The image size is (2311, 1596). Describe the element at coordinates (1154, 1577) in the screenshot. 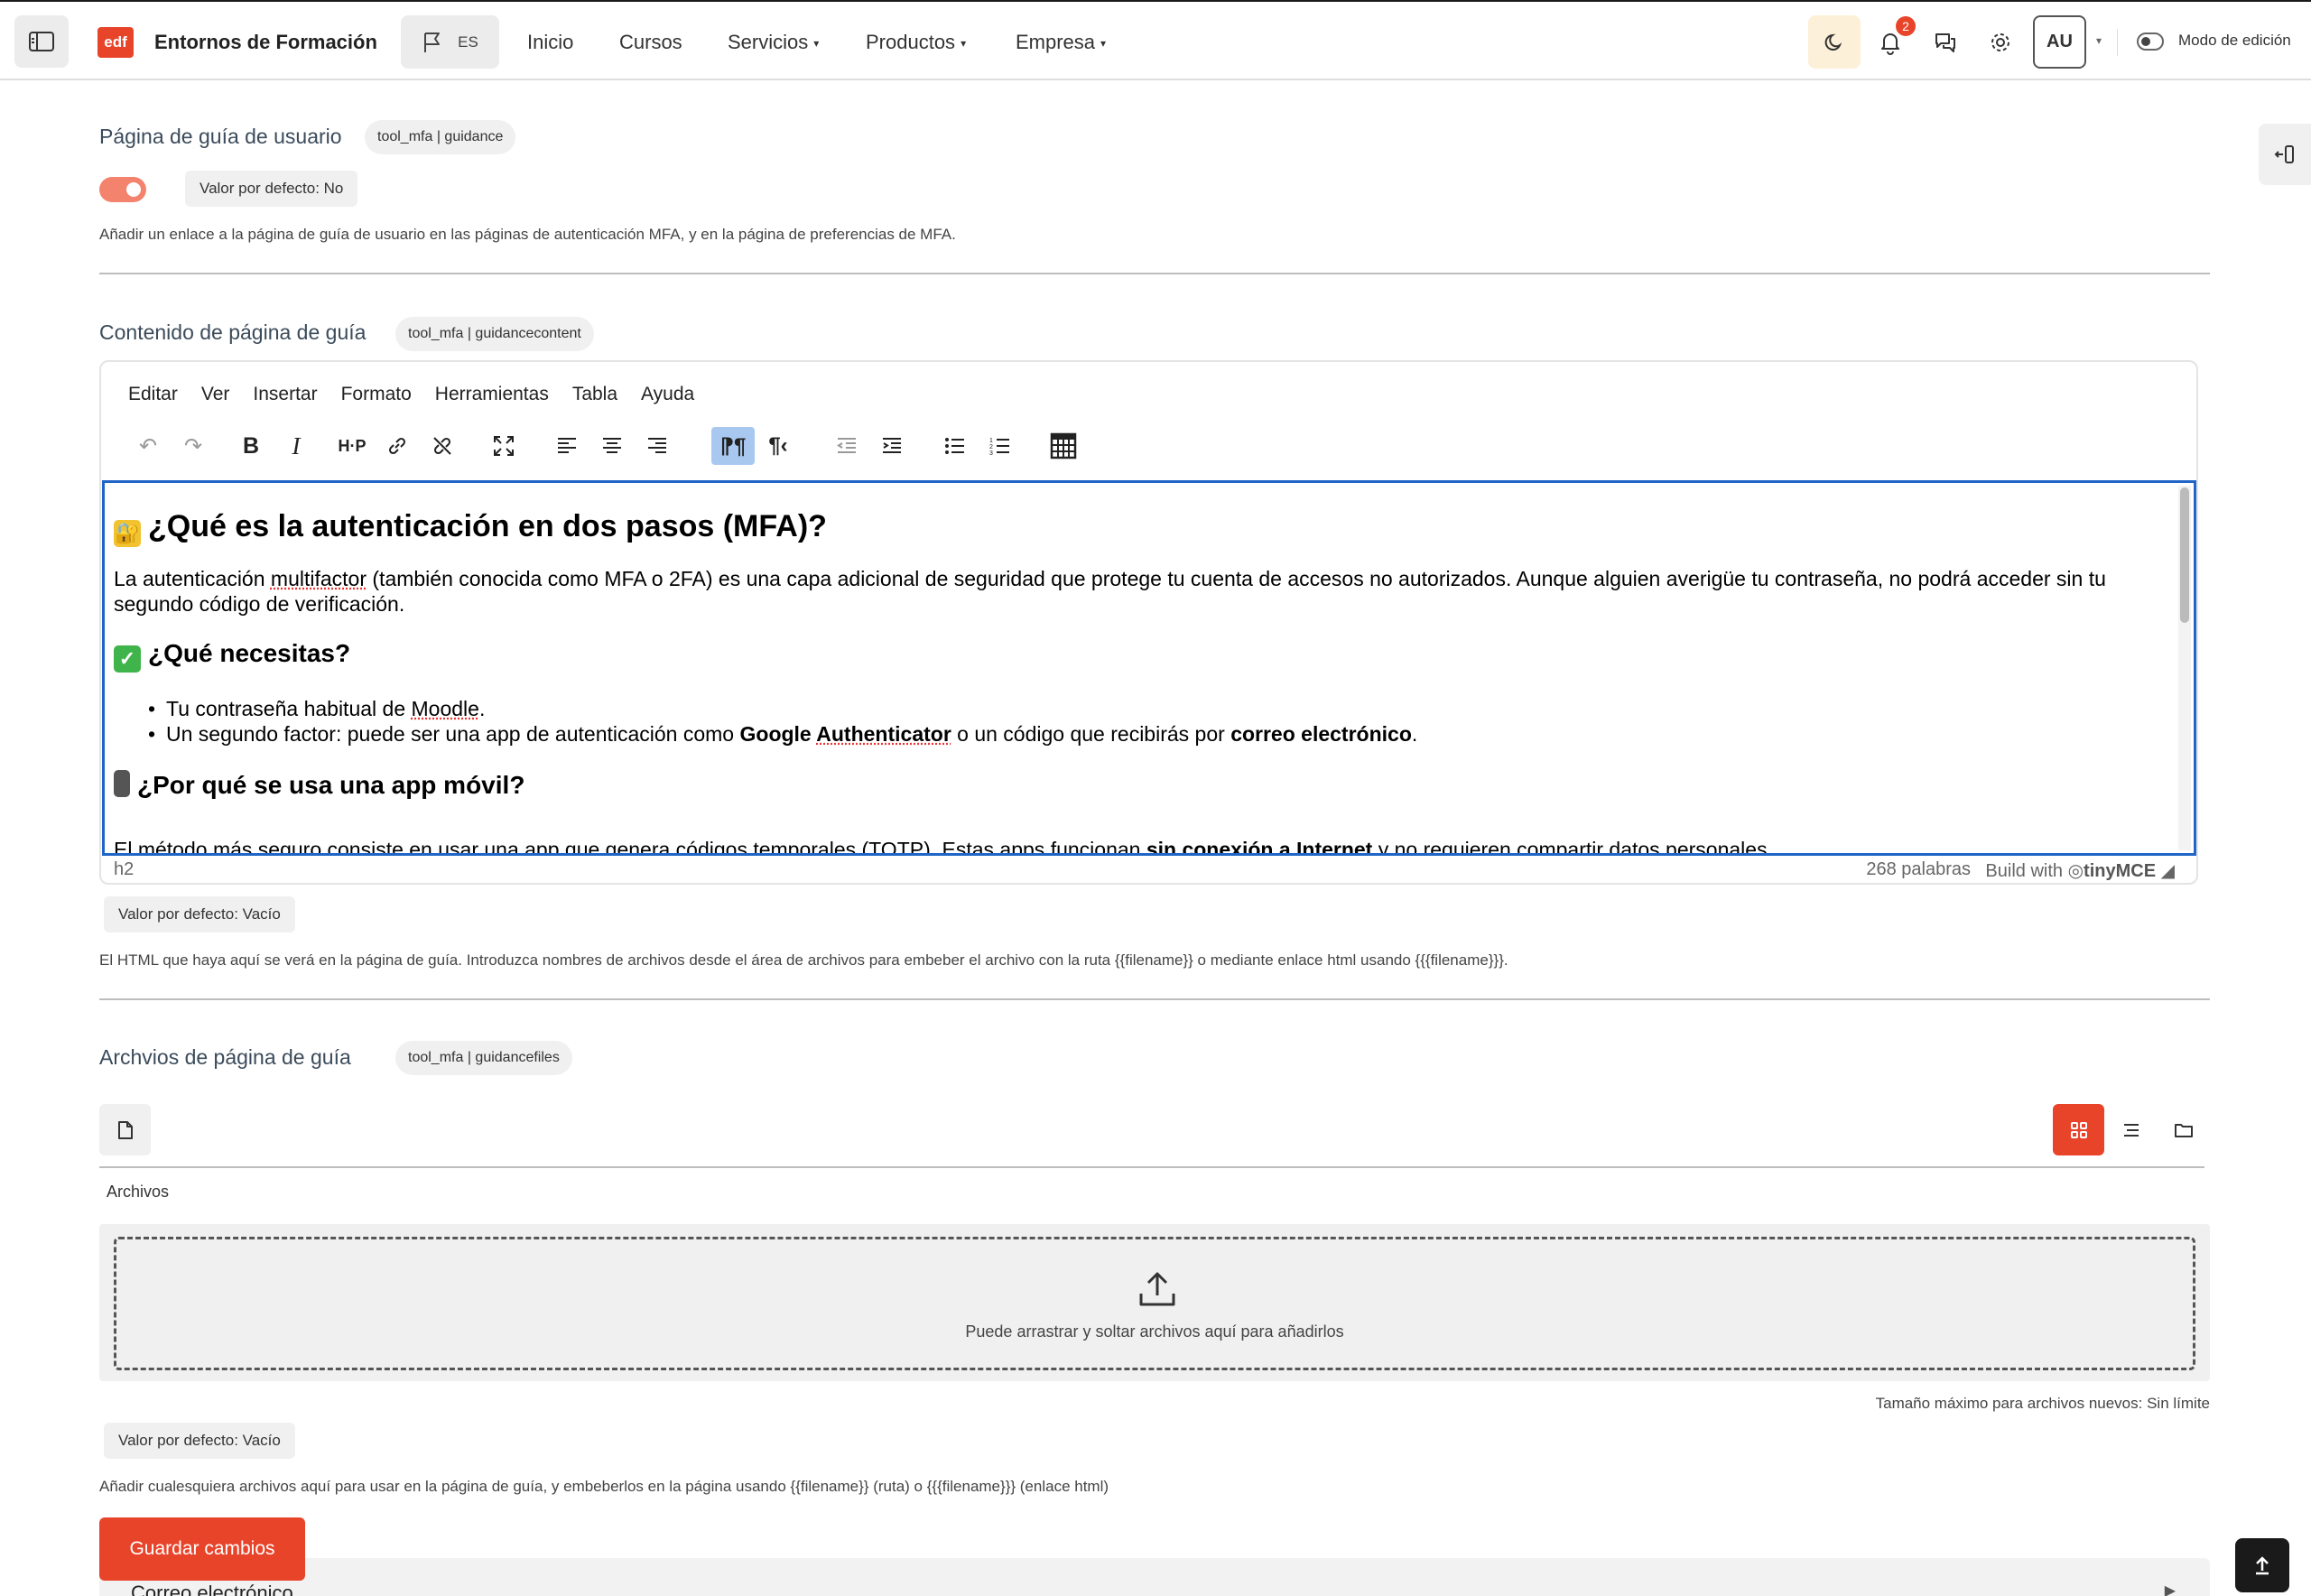

I see `collapsed-section-email: Correo electrónico ▶` at that location.